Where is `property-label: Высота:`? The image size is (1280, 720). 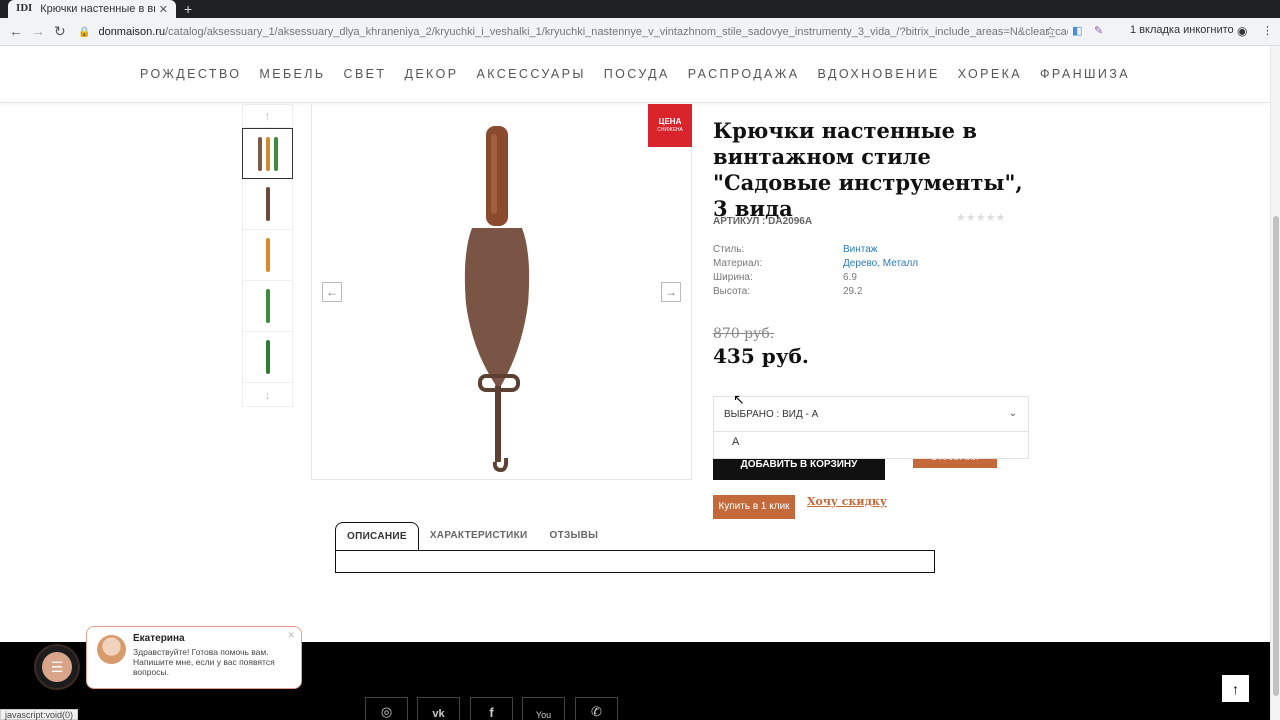 property-label: Высота: is located at coordinates (732, 291).